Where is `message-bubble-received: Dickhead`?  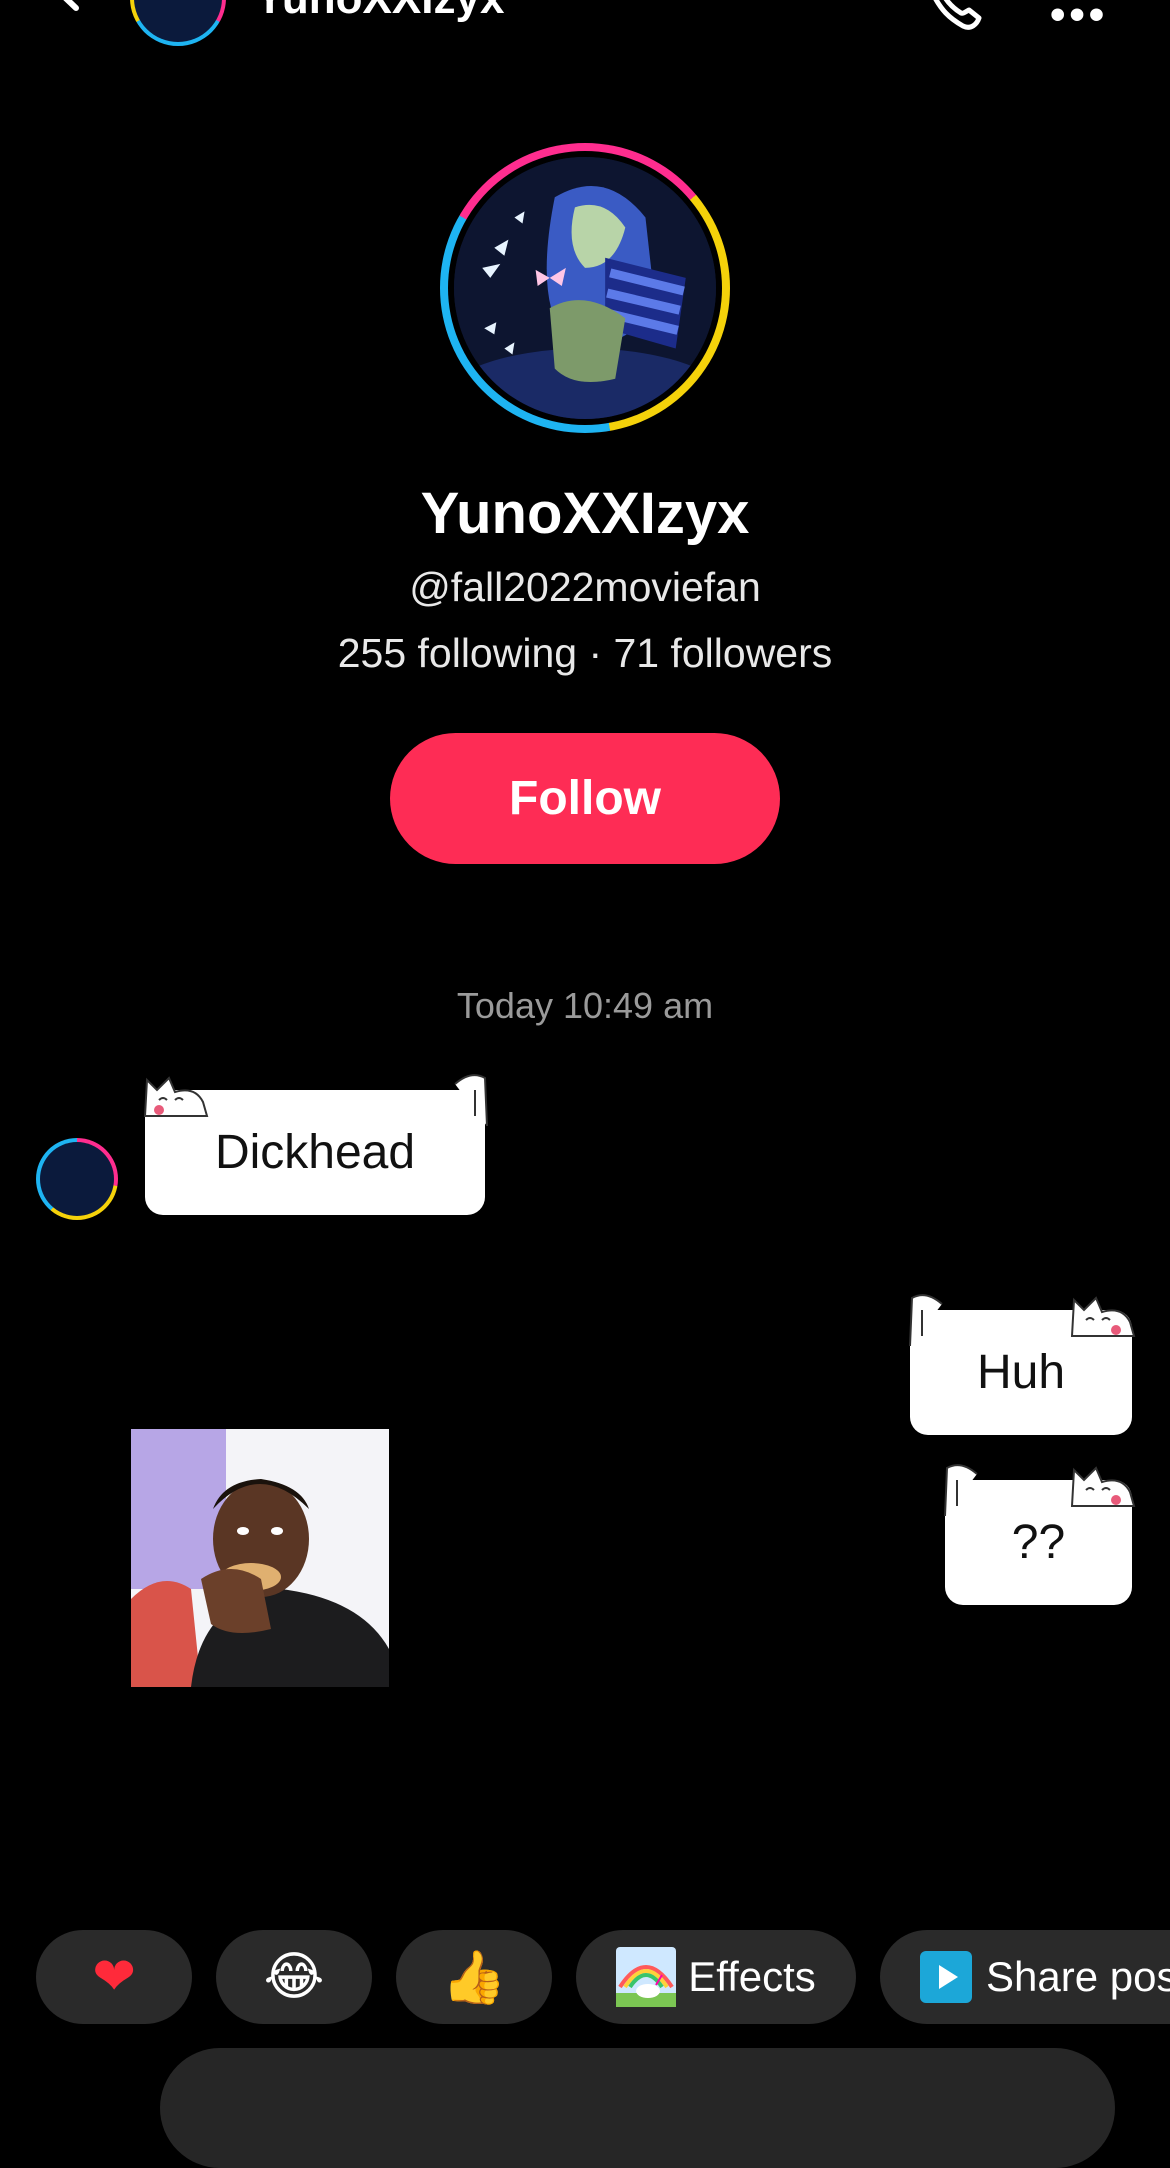
message-bubble-received: Dickhead is located at coordinates (315, 1144).